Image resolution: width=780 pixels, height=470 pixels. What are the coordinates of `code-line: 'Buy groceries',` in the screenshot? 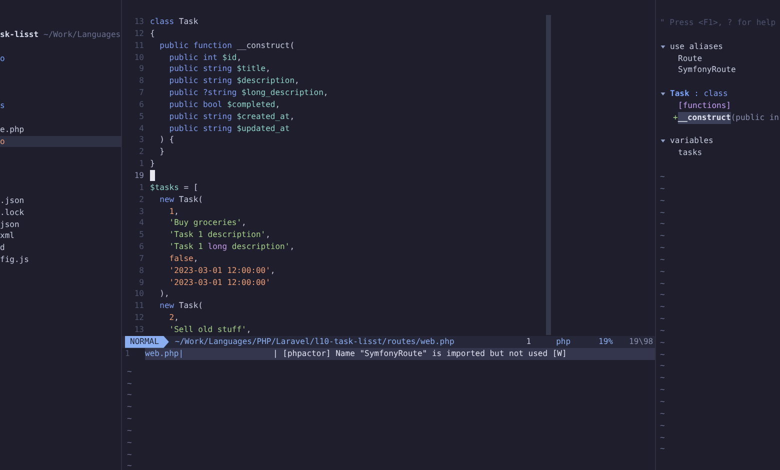 It's located at (207, 223).